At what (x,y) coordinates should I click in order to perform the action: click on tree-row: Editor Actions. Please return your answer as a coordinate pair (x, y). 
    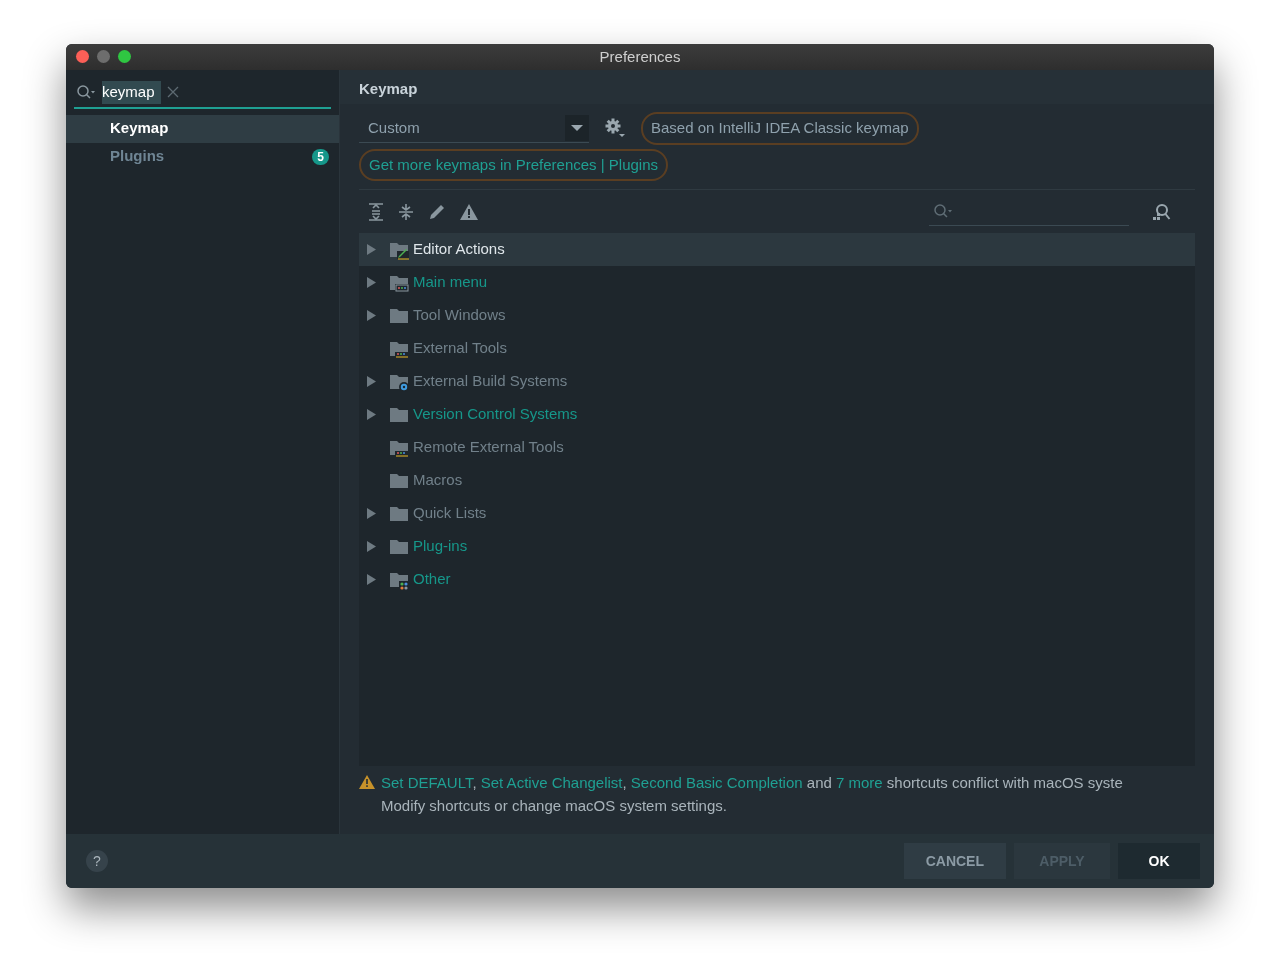
    Looking at the image, I should click on (777, 249).